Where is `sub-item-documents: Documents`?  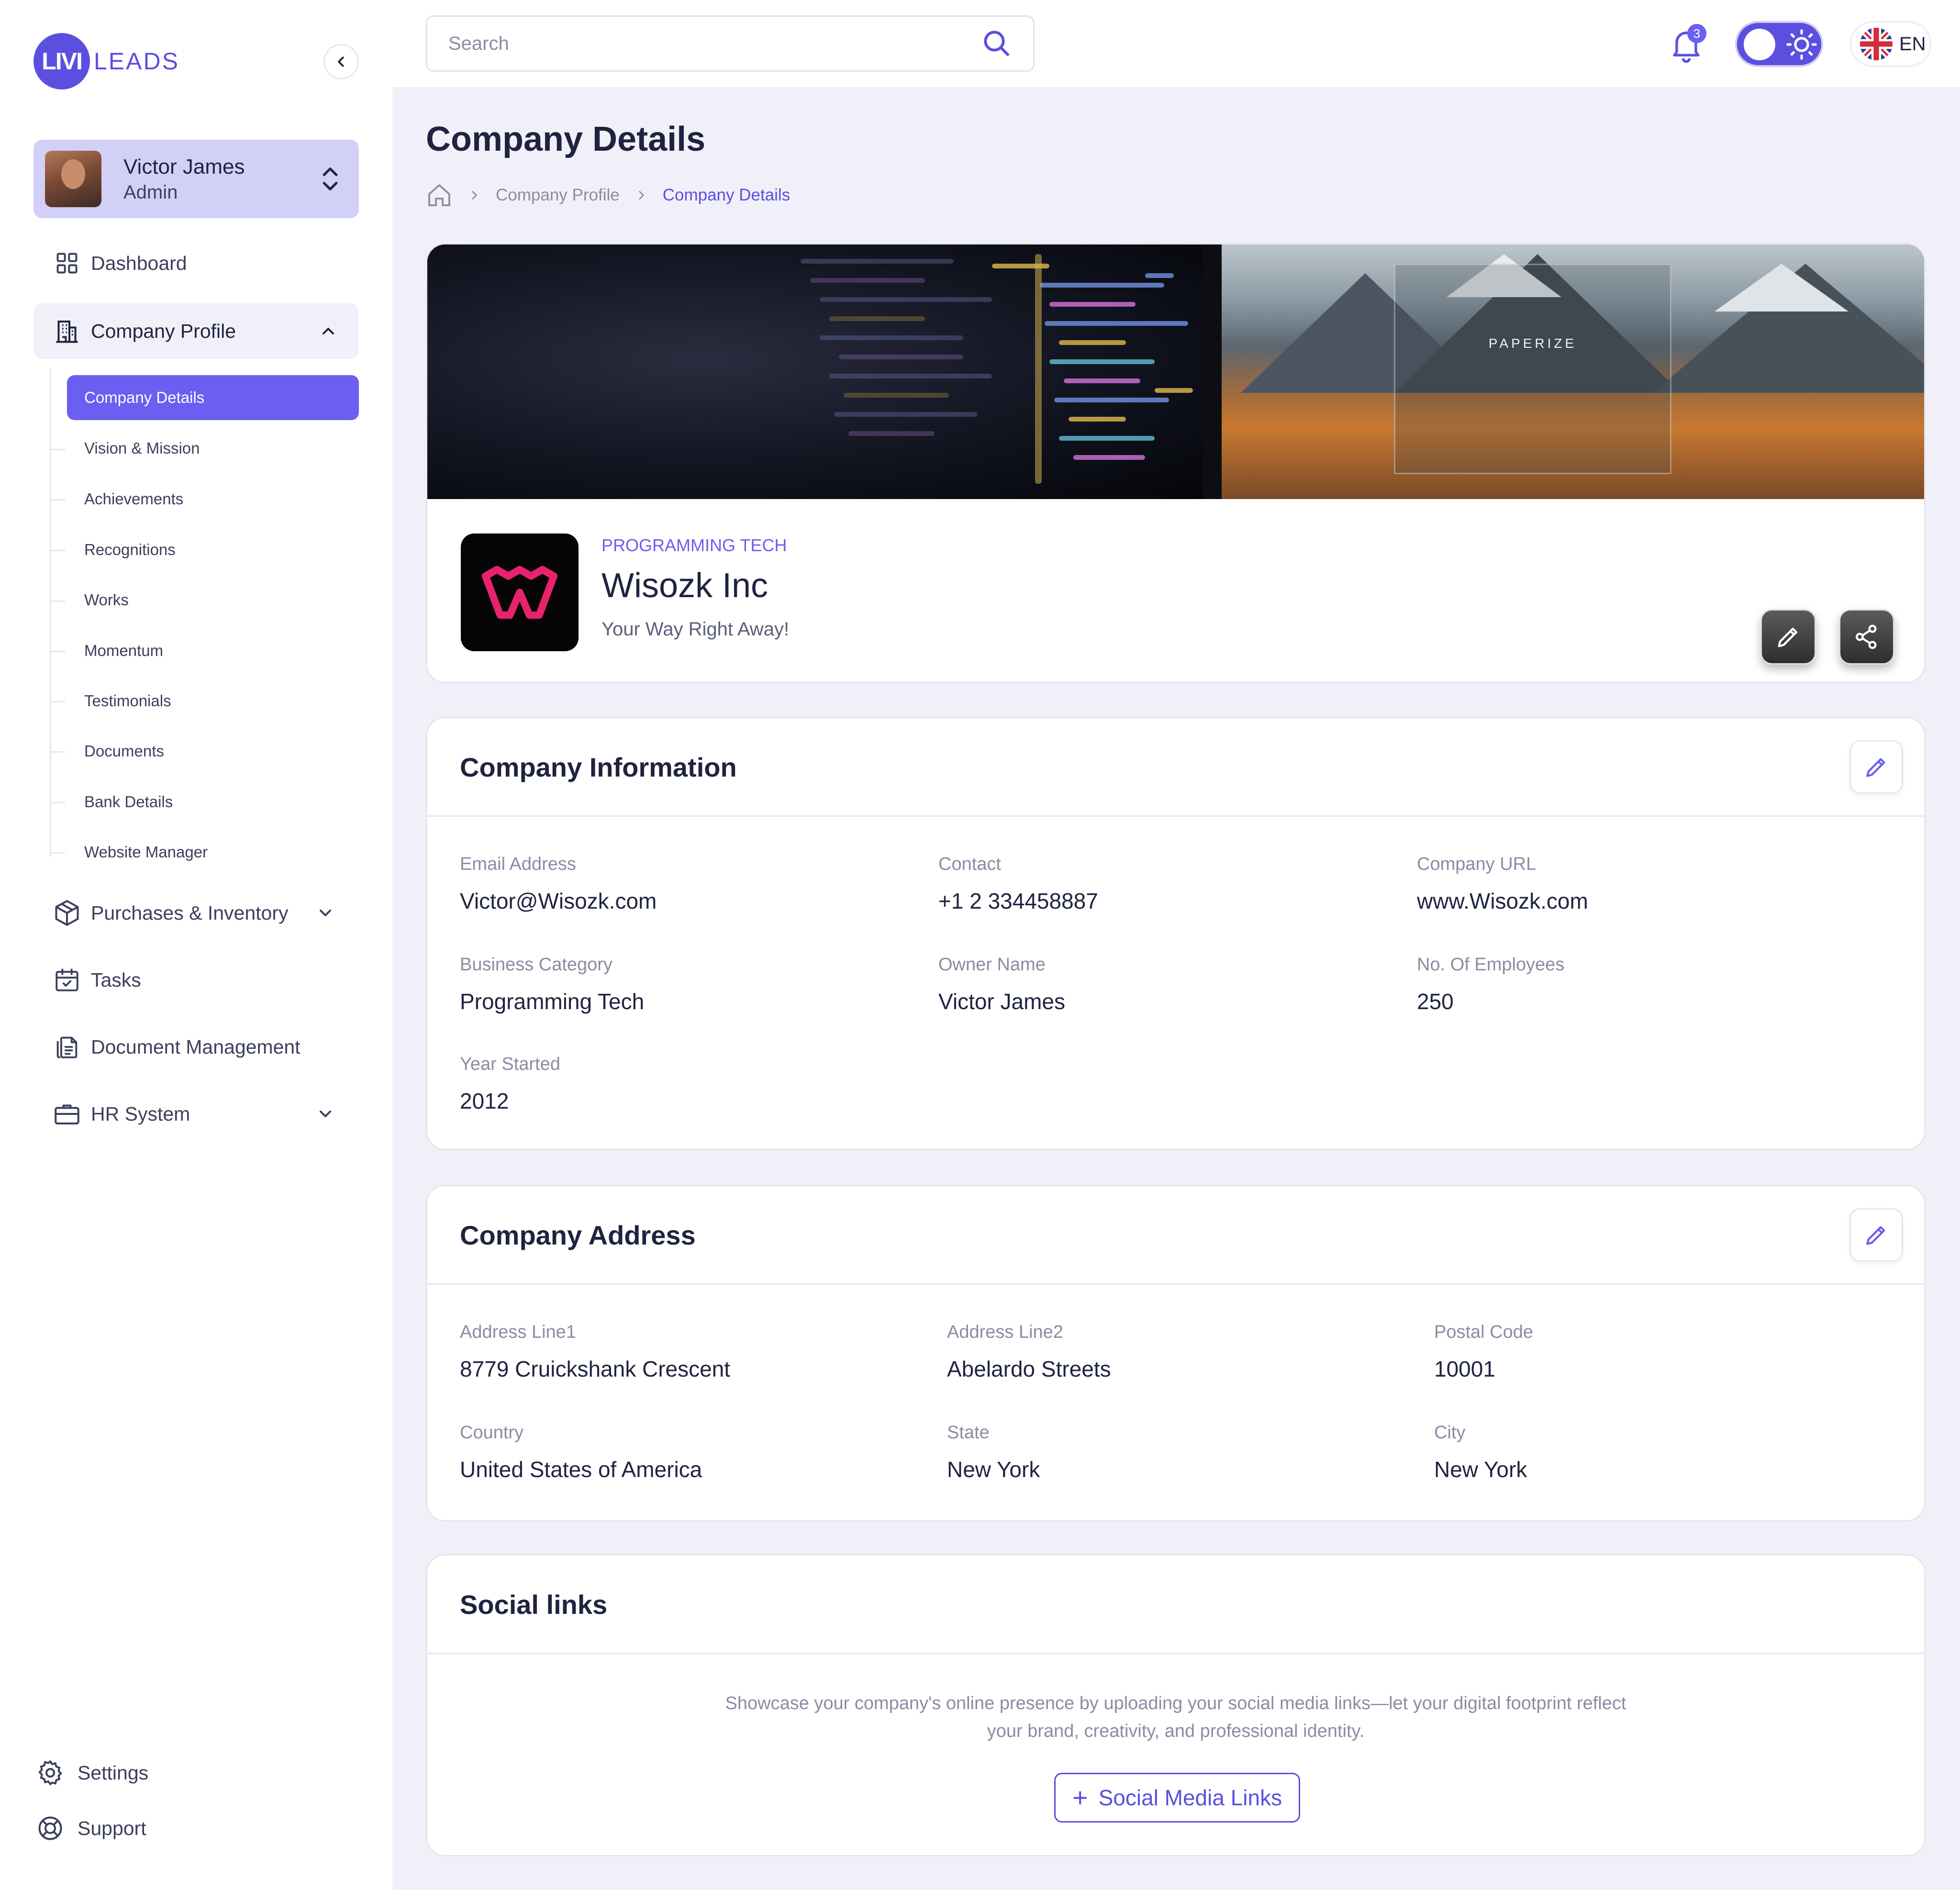 sub-item-documents: Documents is located at coordinates (213, 751).